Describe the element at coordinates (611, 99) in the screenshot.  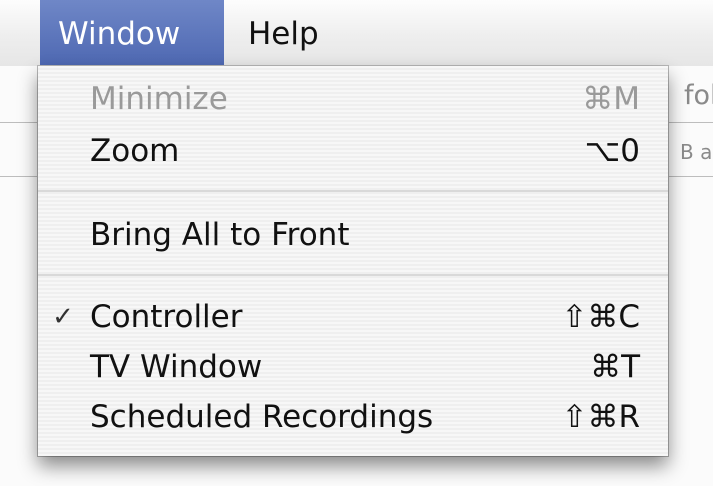
I see `shortcut-label: ⌘M` at that location.